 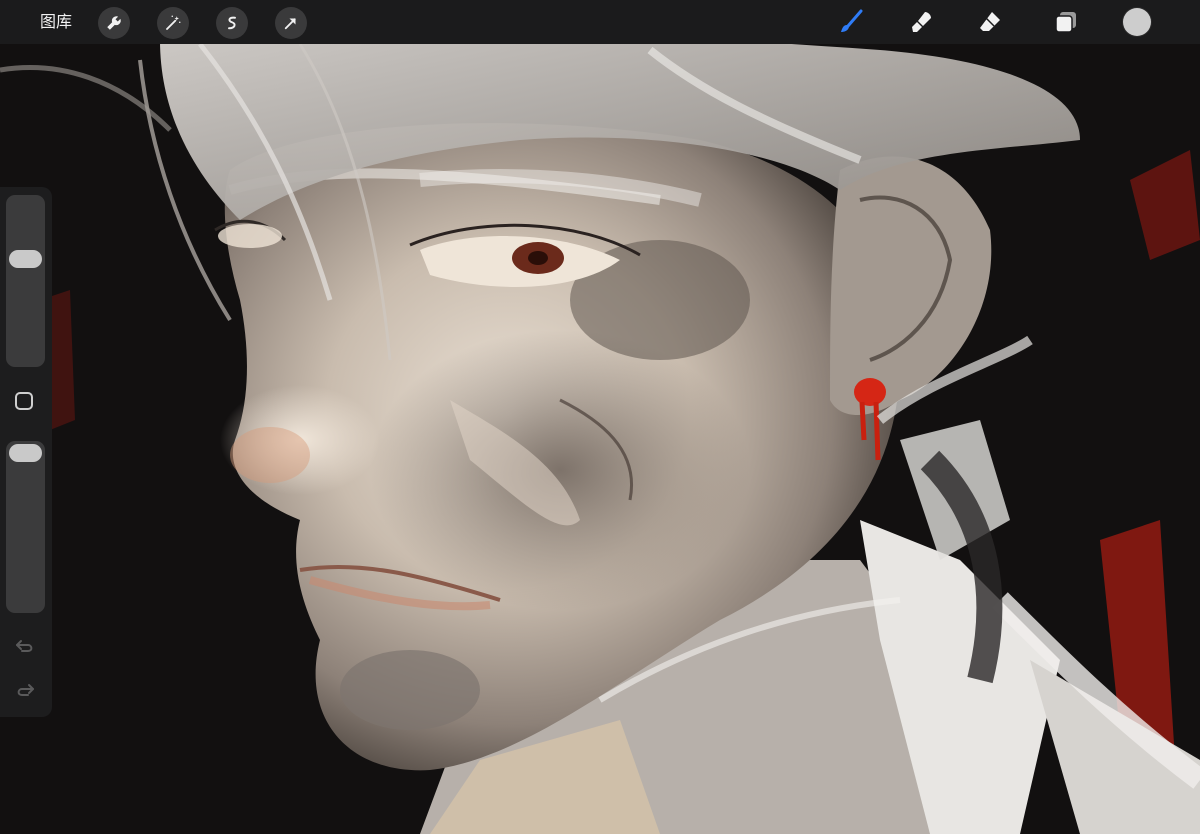 I want to click on top-toolbar: 图库, so click(x=600, y=22).